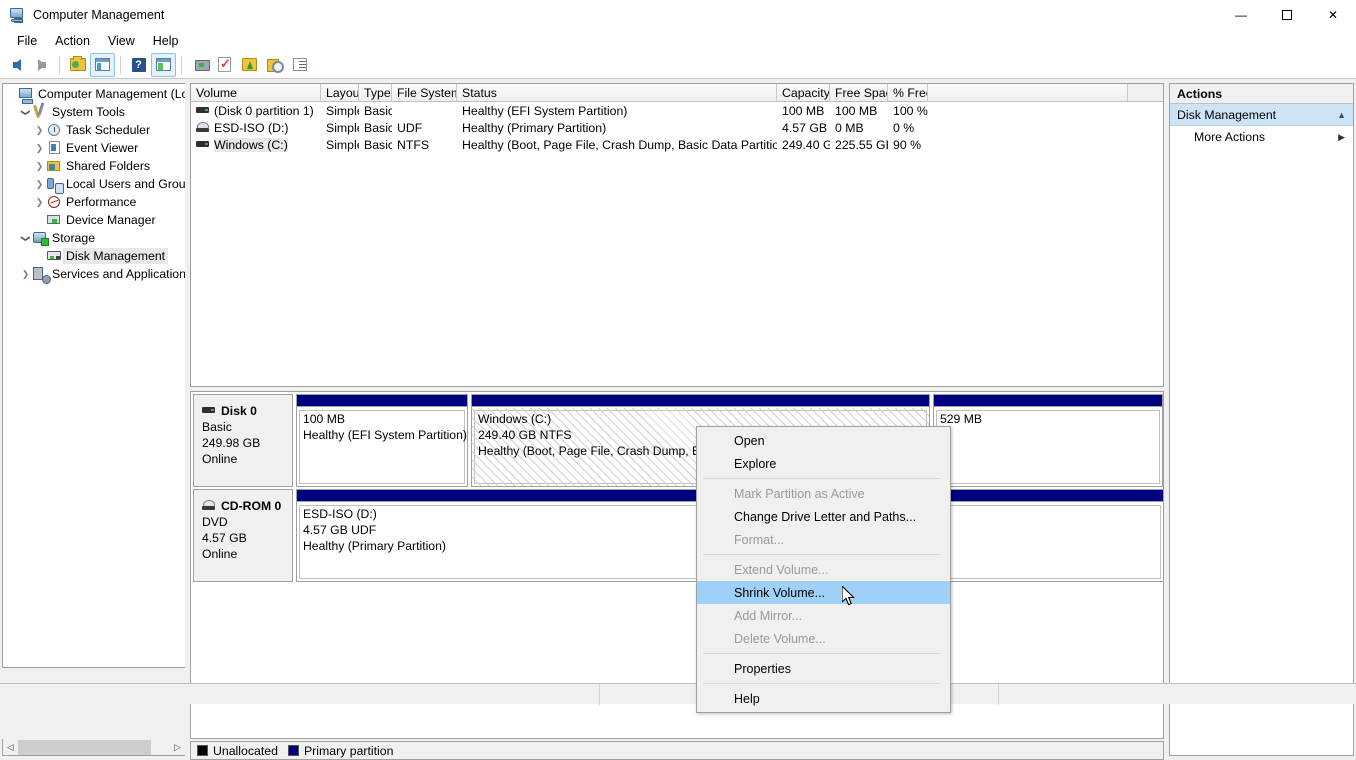 The image size is (1356, 760). I want to click on scroll-right-icon: ▷, so click(177, 747).